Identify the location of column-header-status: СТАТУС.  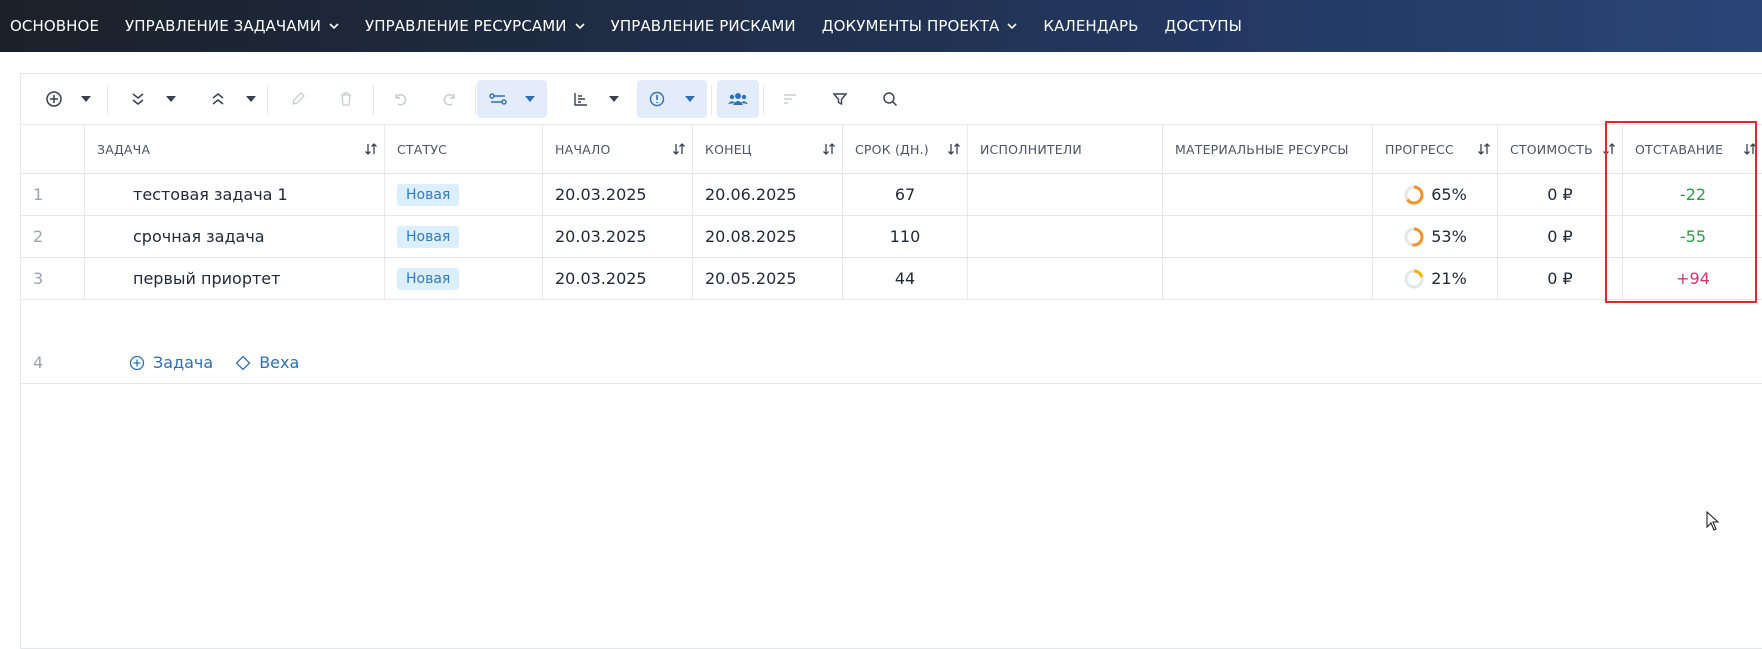
(464, 149).